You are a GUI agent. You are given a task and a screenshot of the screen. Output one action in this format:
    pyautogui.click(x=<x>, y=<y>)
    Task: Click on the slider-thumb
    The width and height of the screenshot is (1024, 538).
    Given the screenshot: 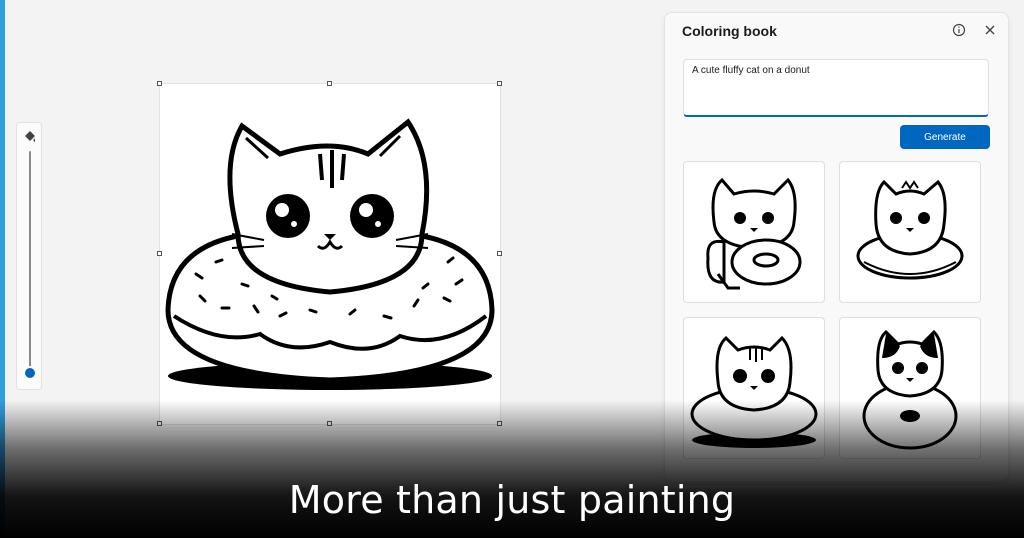 What is the action you would take?
    pyautogui.click(x=30, y=373)
    